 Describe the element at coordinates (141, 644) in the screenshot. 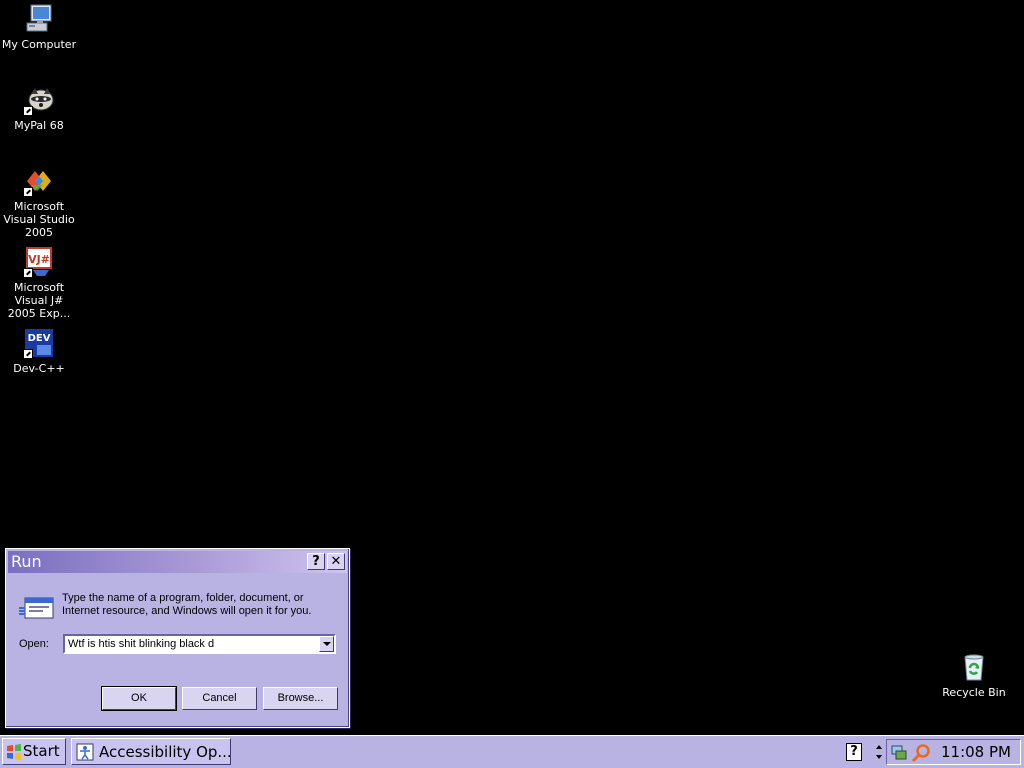

I see `open-input: Wtf is htis shit blinking black d` at that location.